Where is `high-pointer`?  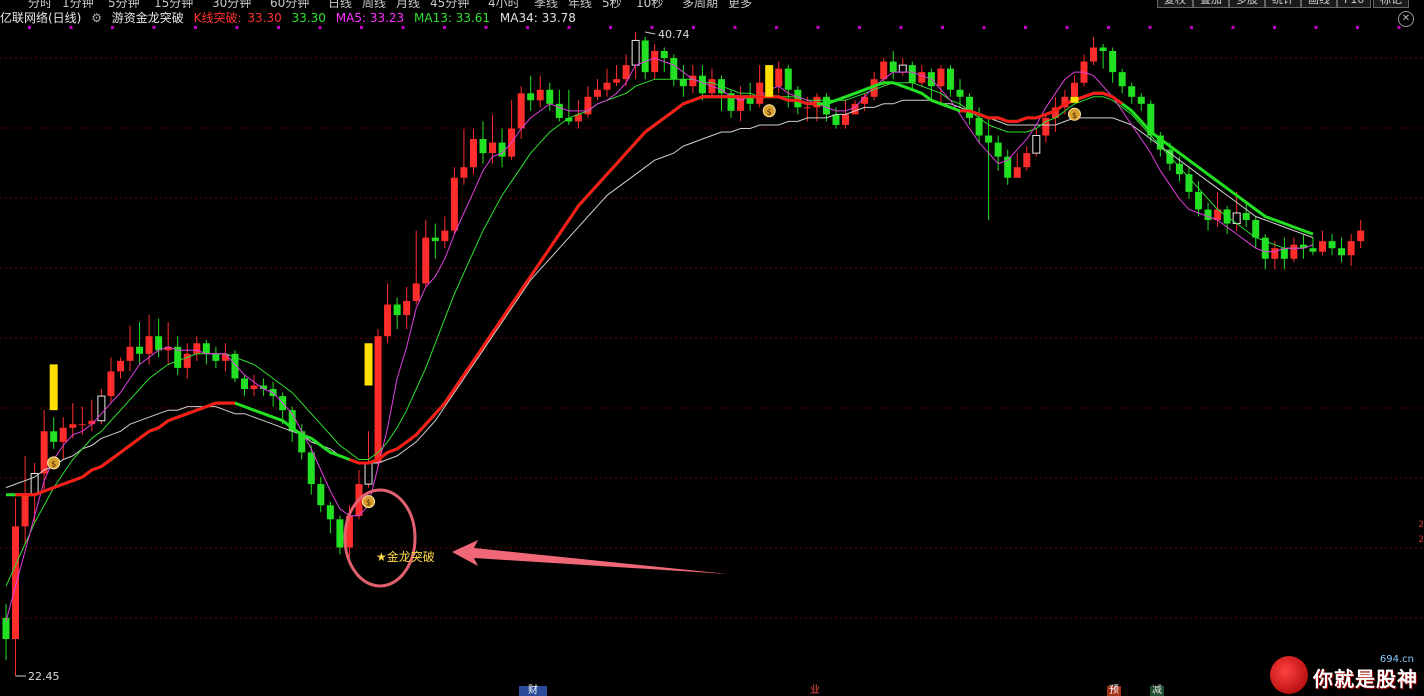 high-pointer is located at coordinates (650, 33).